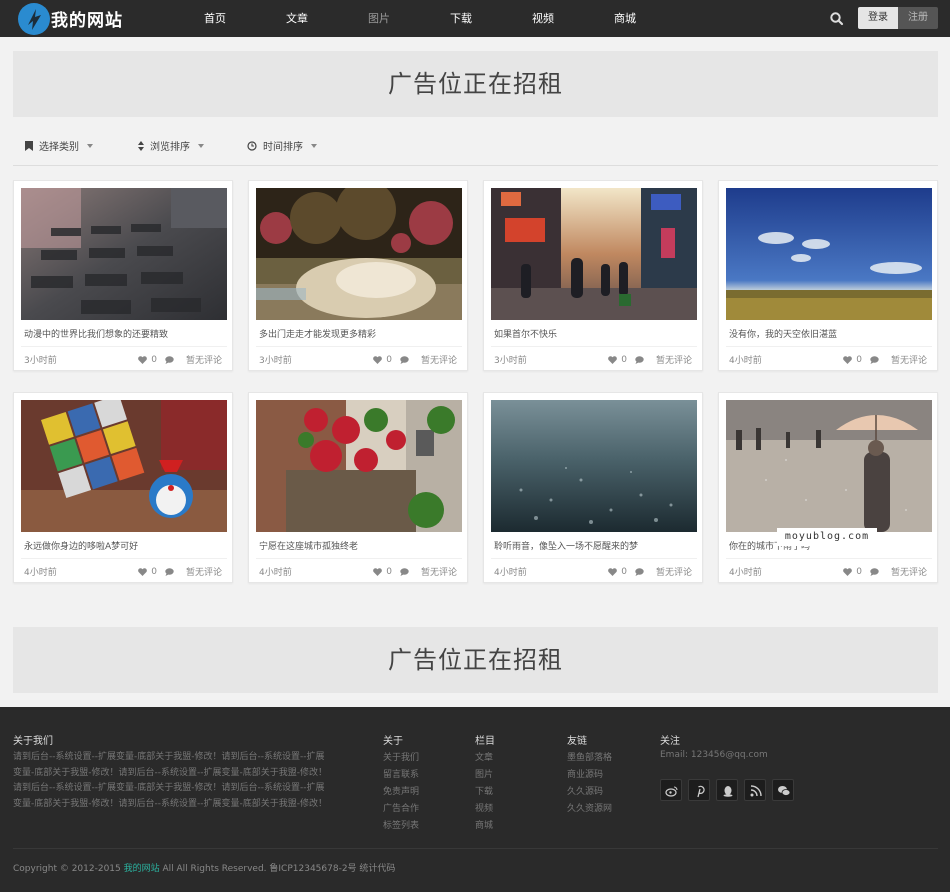  I want to click on footer-link: 免责声明, so click(401, 792).